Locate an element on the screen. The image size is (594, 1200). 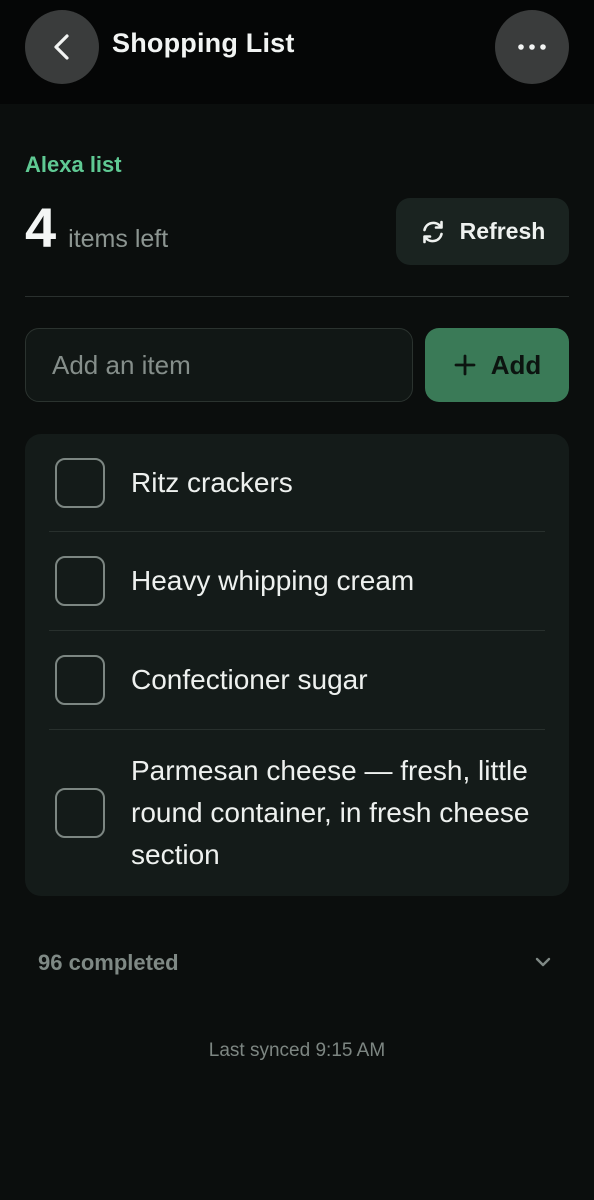
items-left-summary: 4 items left is located at coordinates (96, 228).